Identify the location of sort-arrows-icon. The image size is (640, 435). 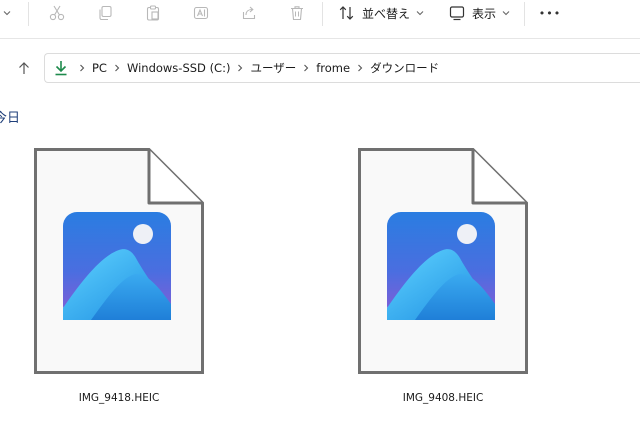
(346, 13).